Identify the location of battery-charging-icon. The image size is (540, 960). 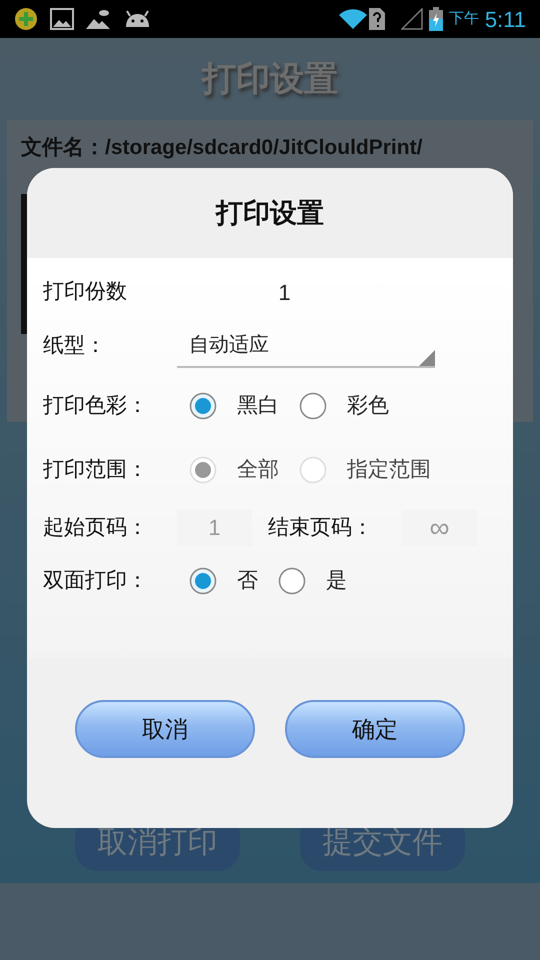
(435, 19).